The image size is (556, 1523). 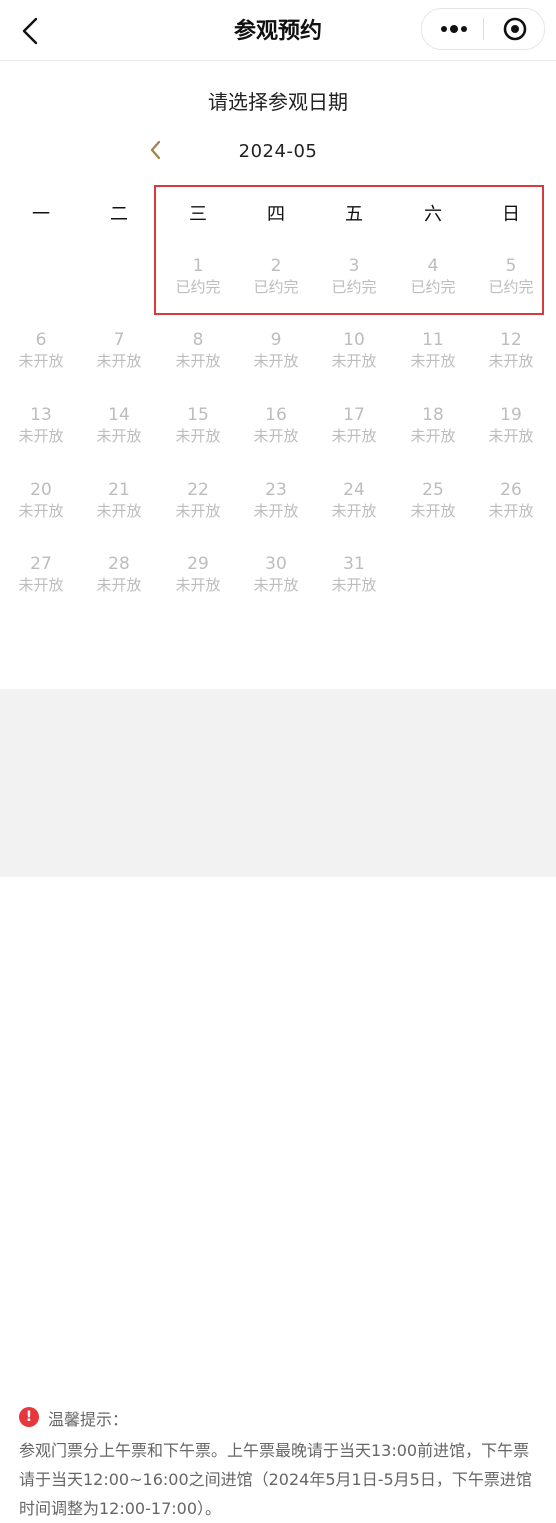 I want to click on calendar-day: 30 未开放, so click(x=276, y=584).